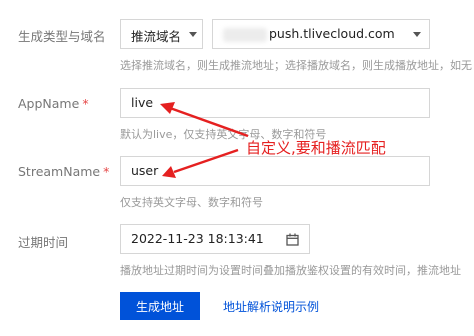  I want to click on annotation-text: 自定义,要和播流匹配, so click(316, 148).